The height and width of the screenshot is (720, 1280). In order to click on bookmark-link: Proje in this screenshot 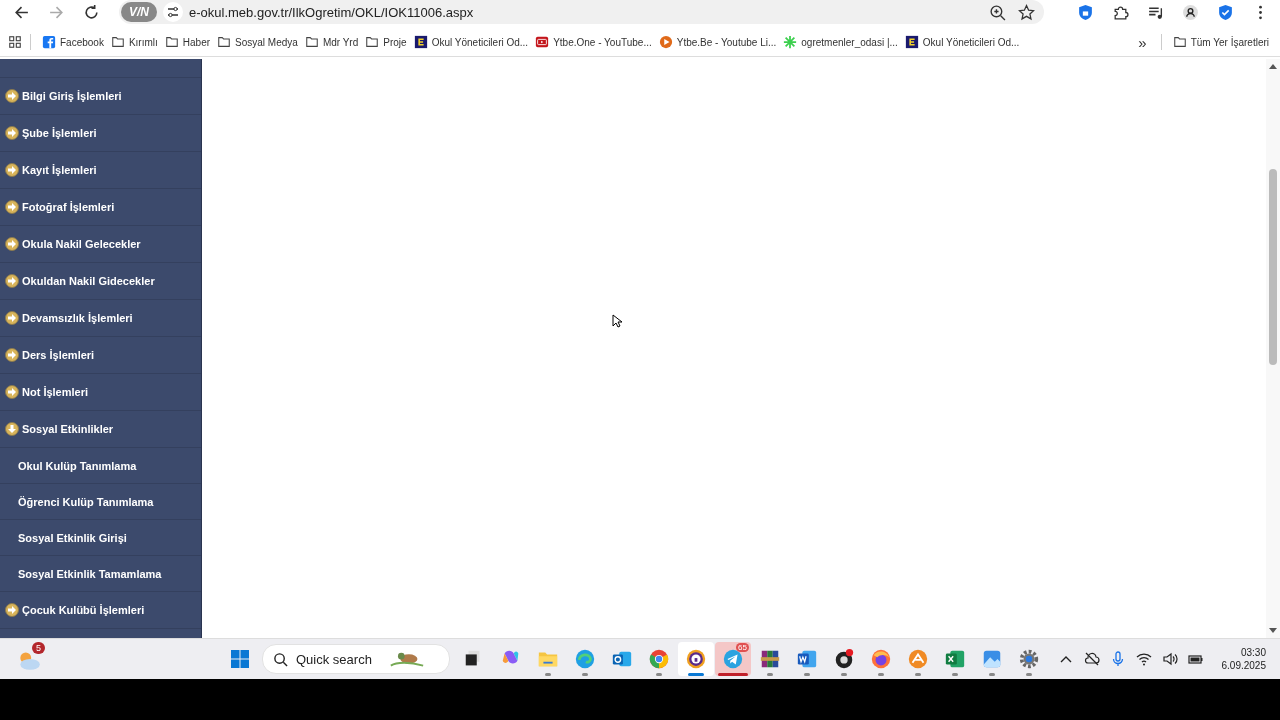, I will do `click(386, 42)`.